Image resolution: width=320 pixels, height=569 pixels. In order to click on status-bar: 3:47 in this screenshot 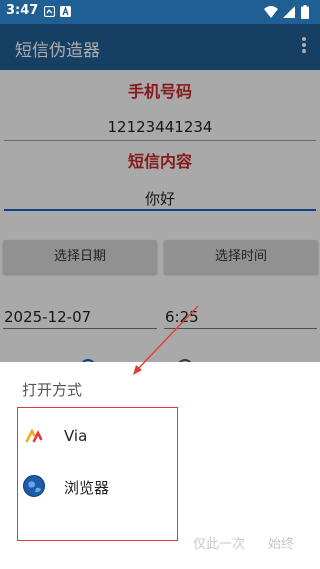, I will do `click(160, 12)`.